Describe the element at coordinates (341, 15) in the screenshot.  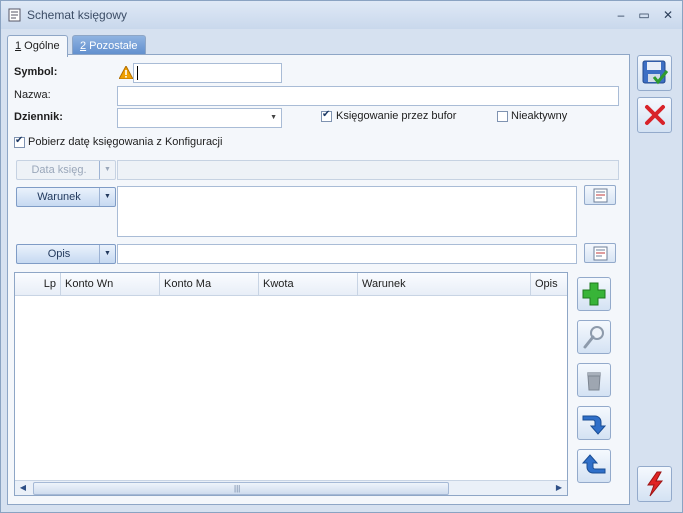
I see `title-bar: Schemat księgowy – ▭ ✕` at that location.